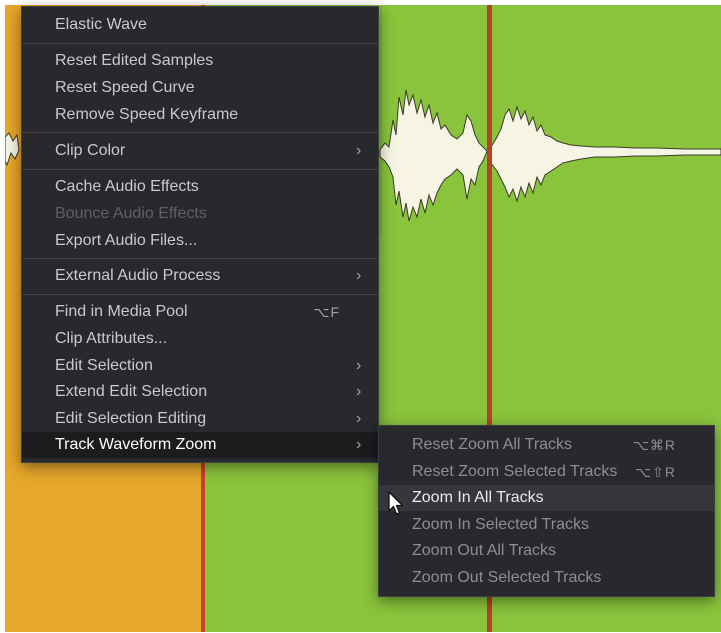  I want to click on menu-item-track-waveform-zoom: Track Waveform Zoom ›, so click(200, 445).